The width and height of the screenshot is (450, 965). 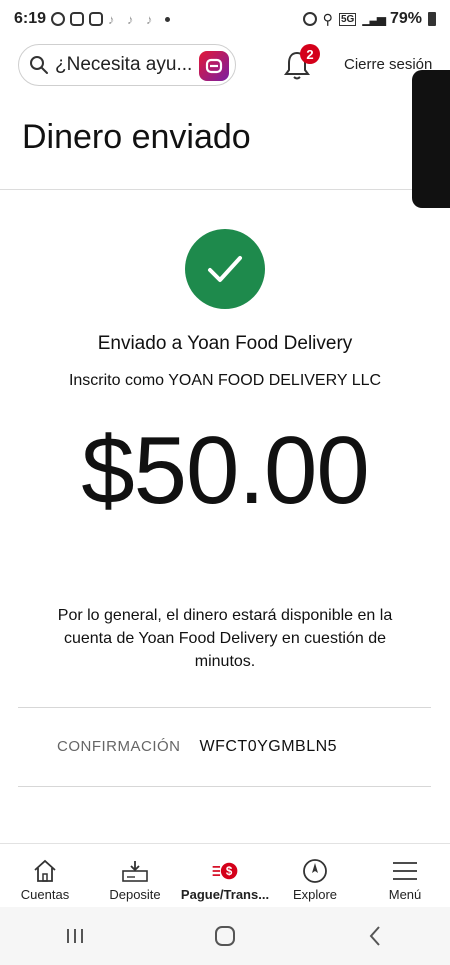 What do you see at coordinates (206, 189) in the screenshot?
I see `title-divider` at bounding box center [206, 189].